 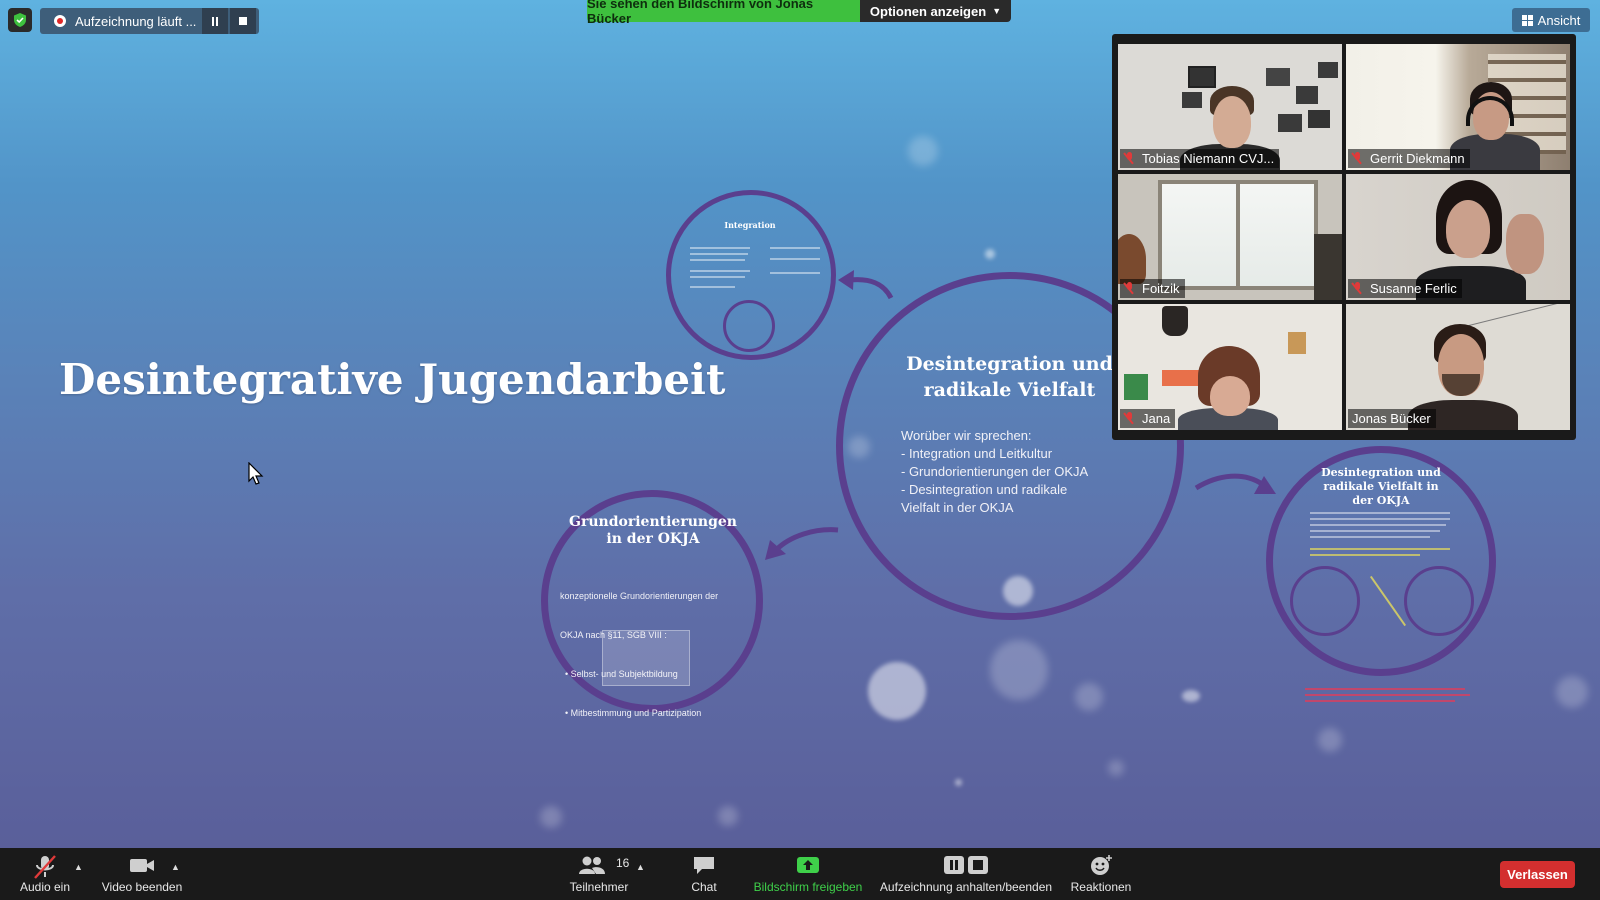 What do you see at coordinates (966, 865) in the screenshot?
I see `pause-stop-icon` at bounding box center [966, 865].